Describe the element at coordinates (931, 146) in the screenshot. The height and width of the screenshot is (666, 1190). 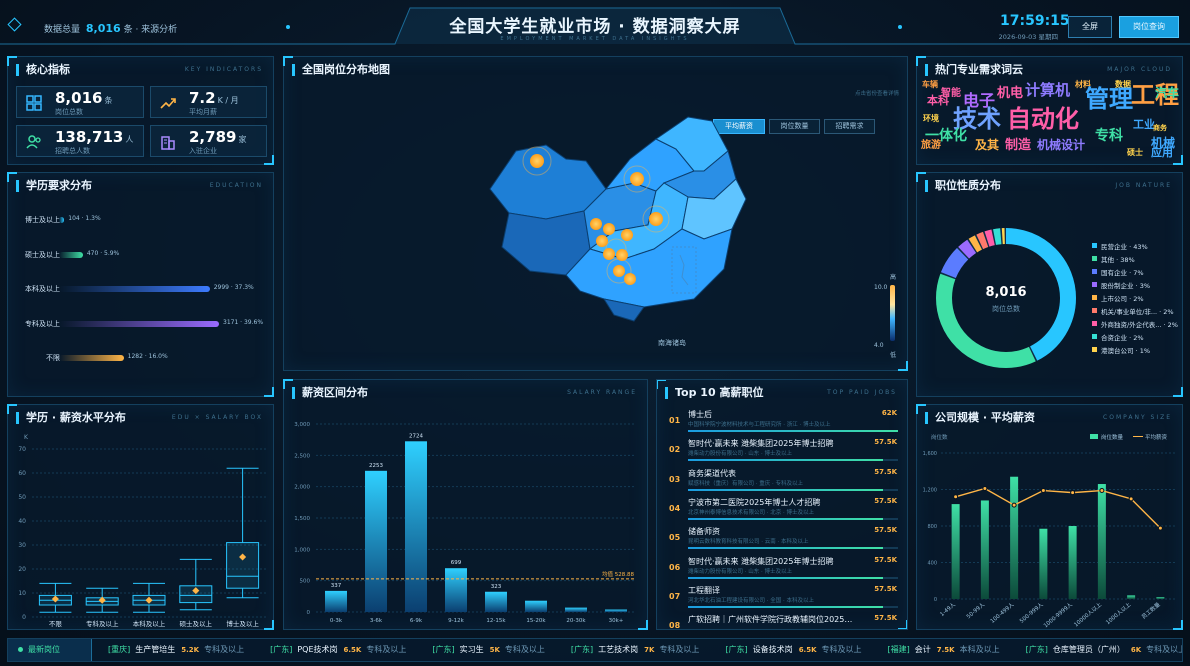
I see `cloud-word: 旅游` at that location.